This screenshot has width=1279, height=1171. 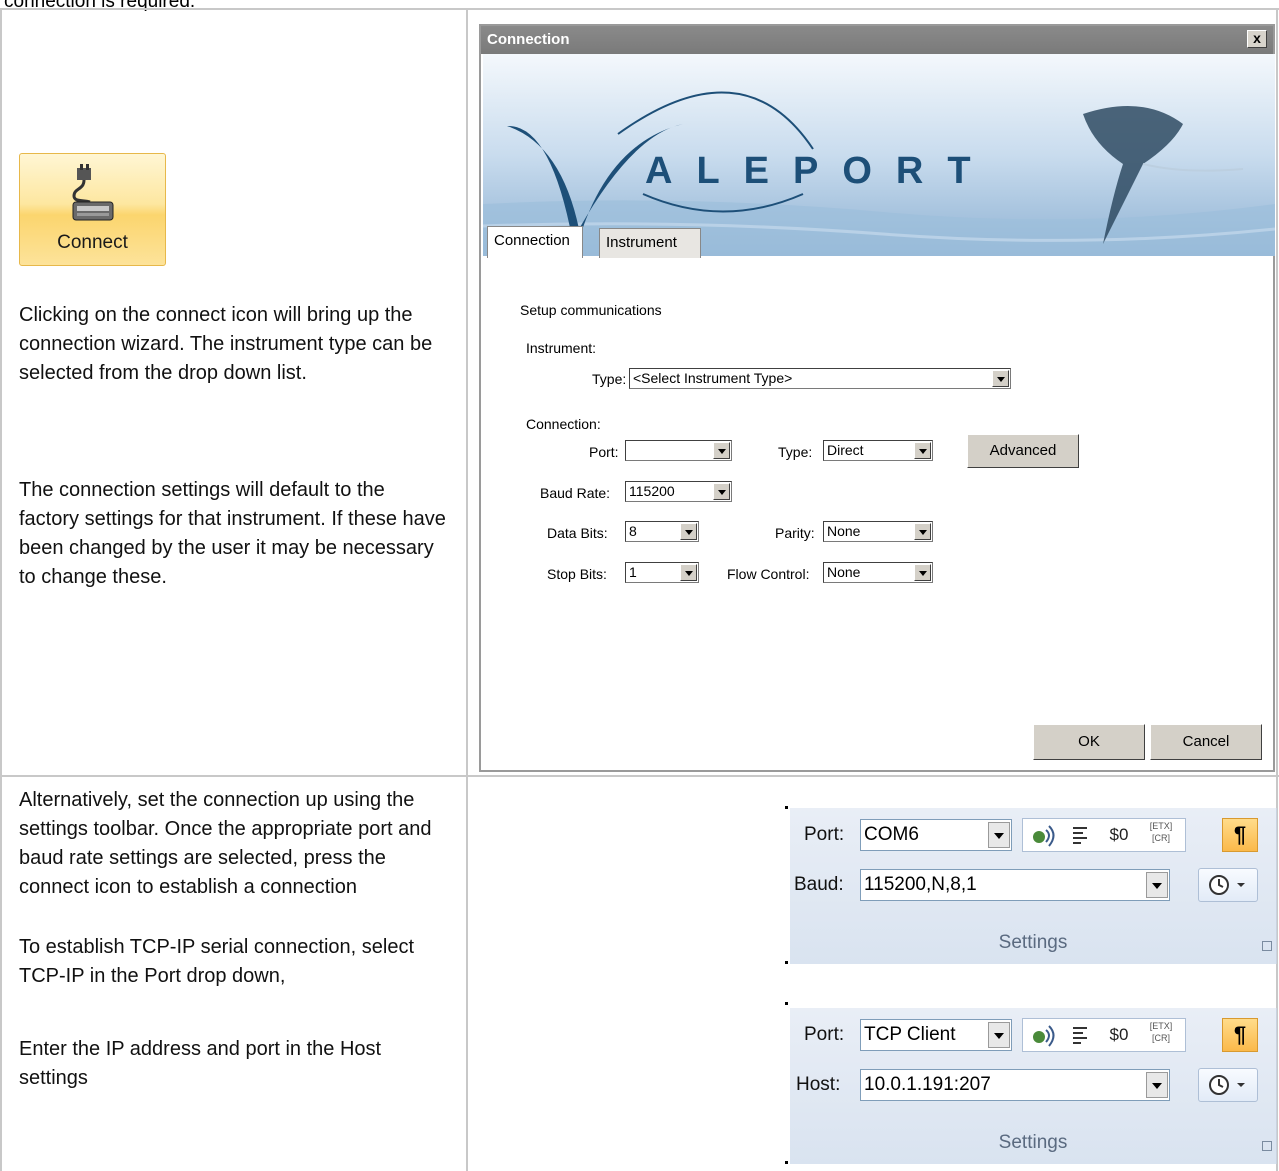 I want to click on advanced-label: Advanced, so click(x=1023, y=450).